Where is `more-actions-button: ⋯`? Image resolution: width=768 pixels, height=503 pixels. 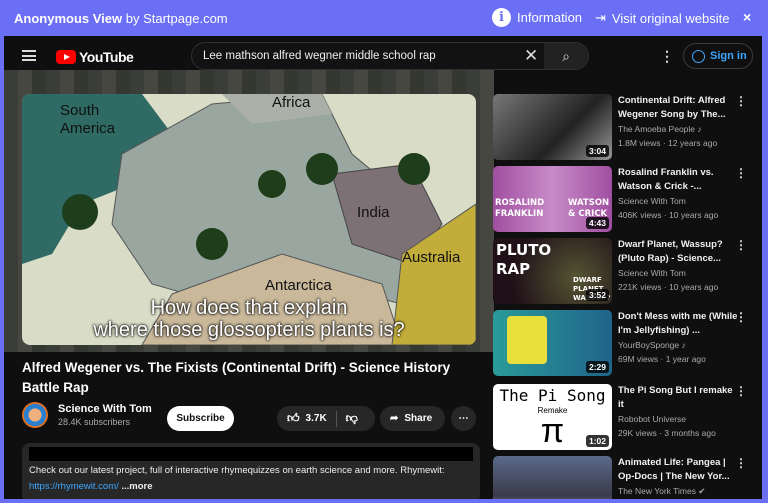 more-actions-button: ⋯ is located at coordinates (463, 418).